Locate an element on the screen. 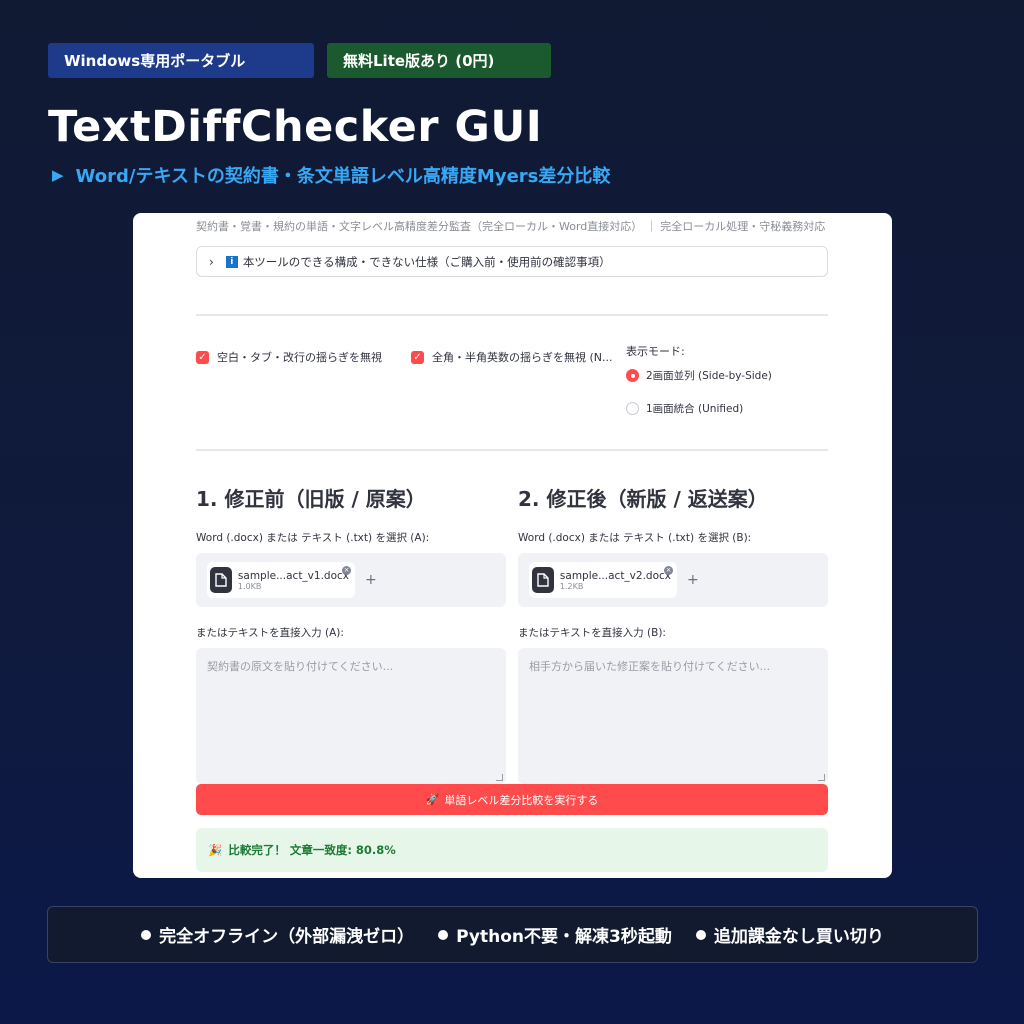  expander-label: 本ツールのできる構成・できない仕様（ご購入前・使用前の確認事項） is located at coordinates (426, 261).